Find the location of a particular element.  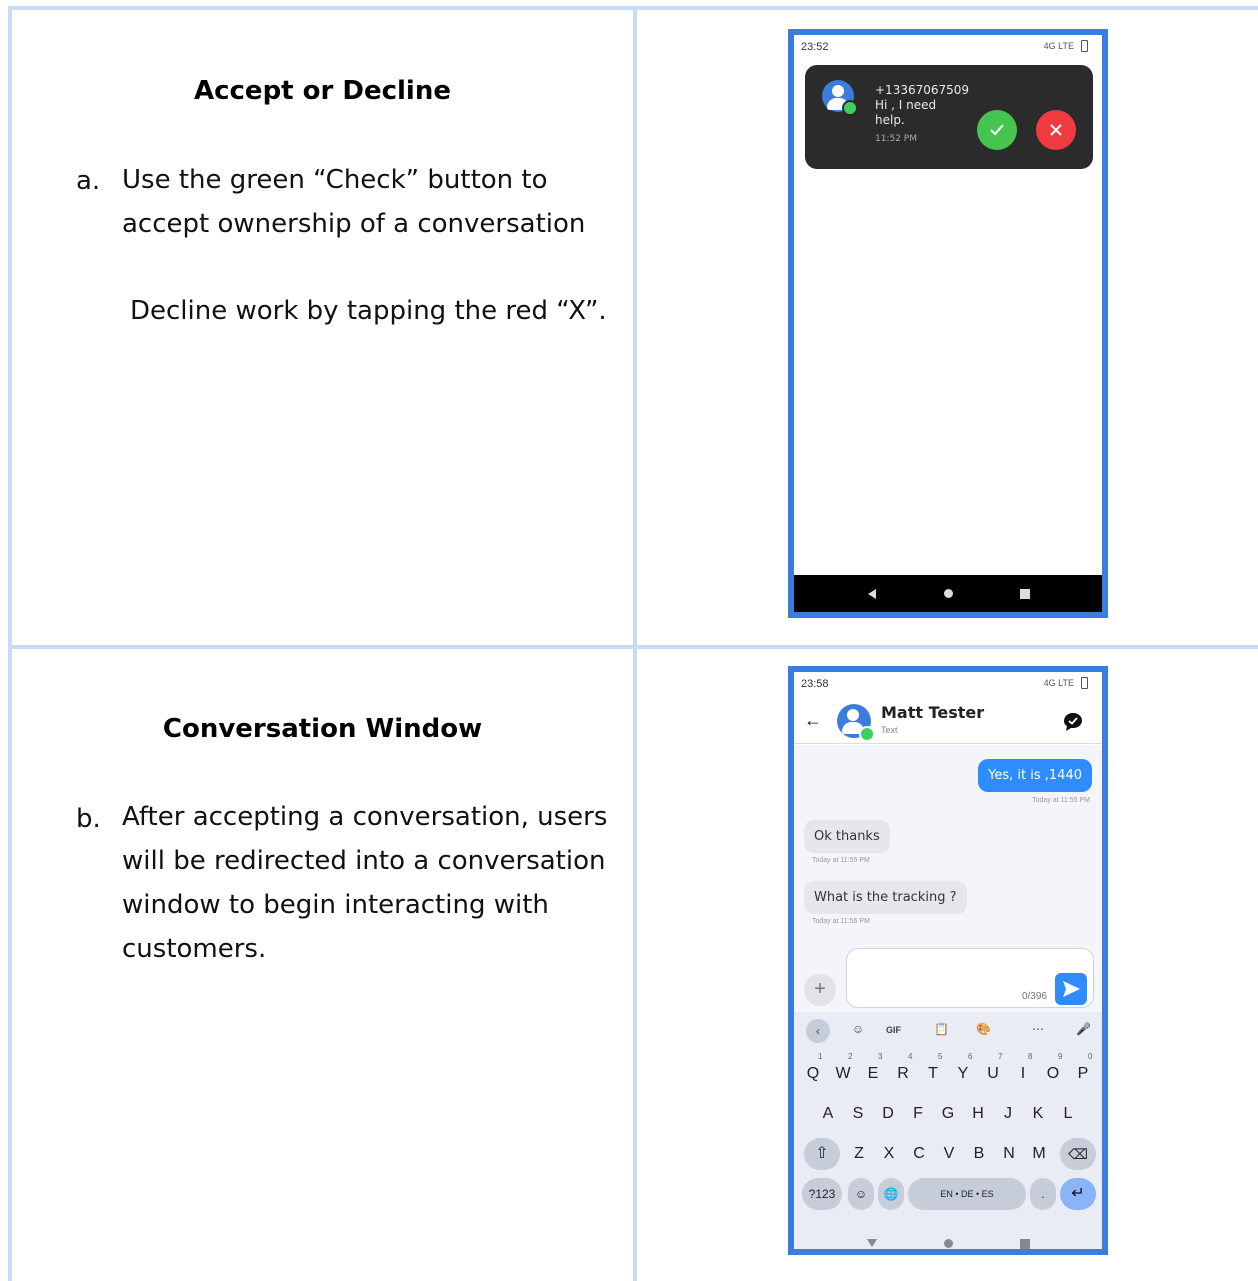

space-bar: EN • DE • ES is located at coordinates (967, 1194).